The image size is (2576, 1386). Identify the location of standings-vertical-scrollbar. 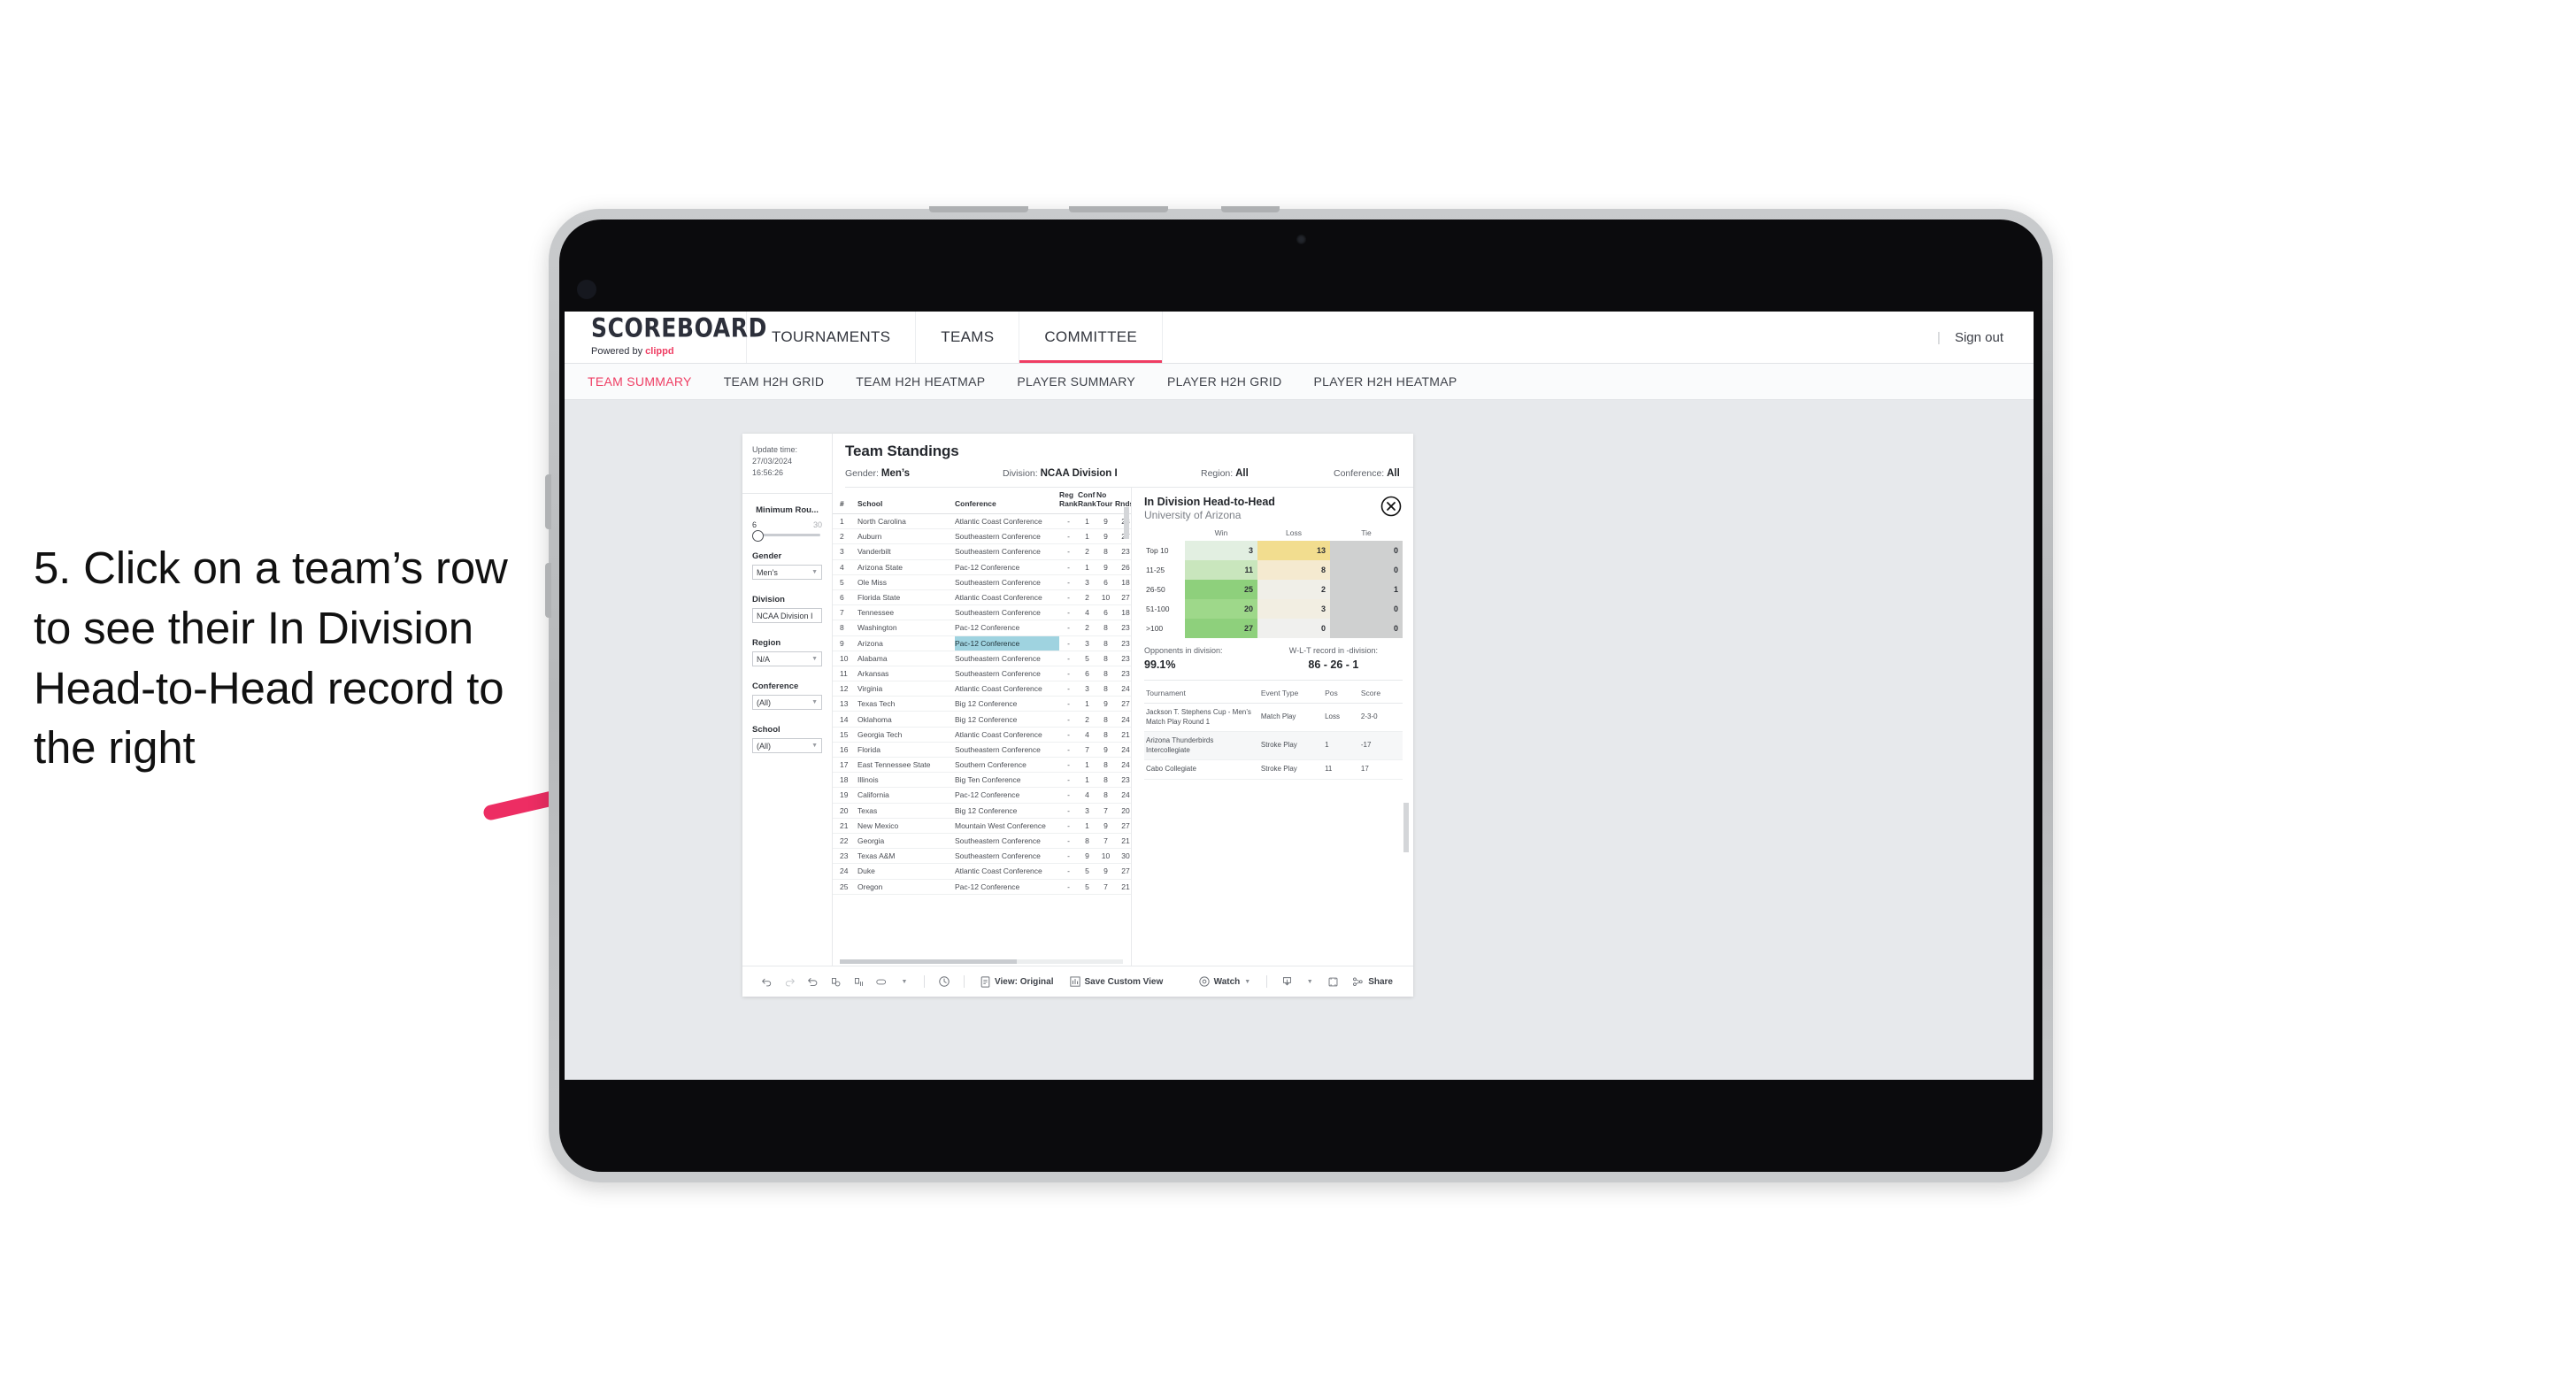
(1126, 737).